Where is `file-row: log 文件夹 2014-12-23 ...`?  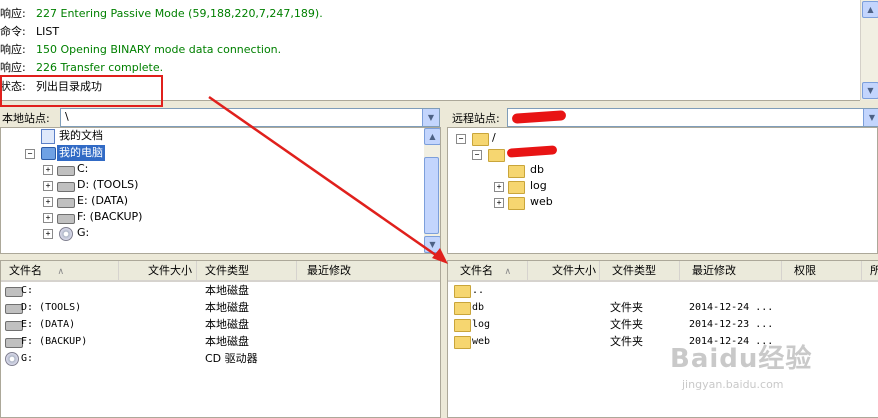 file-row: log 文件夹 2014-12-23 ... is located at coordinates (663, 324).